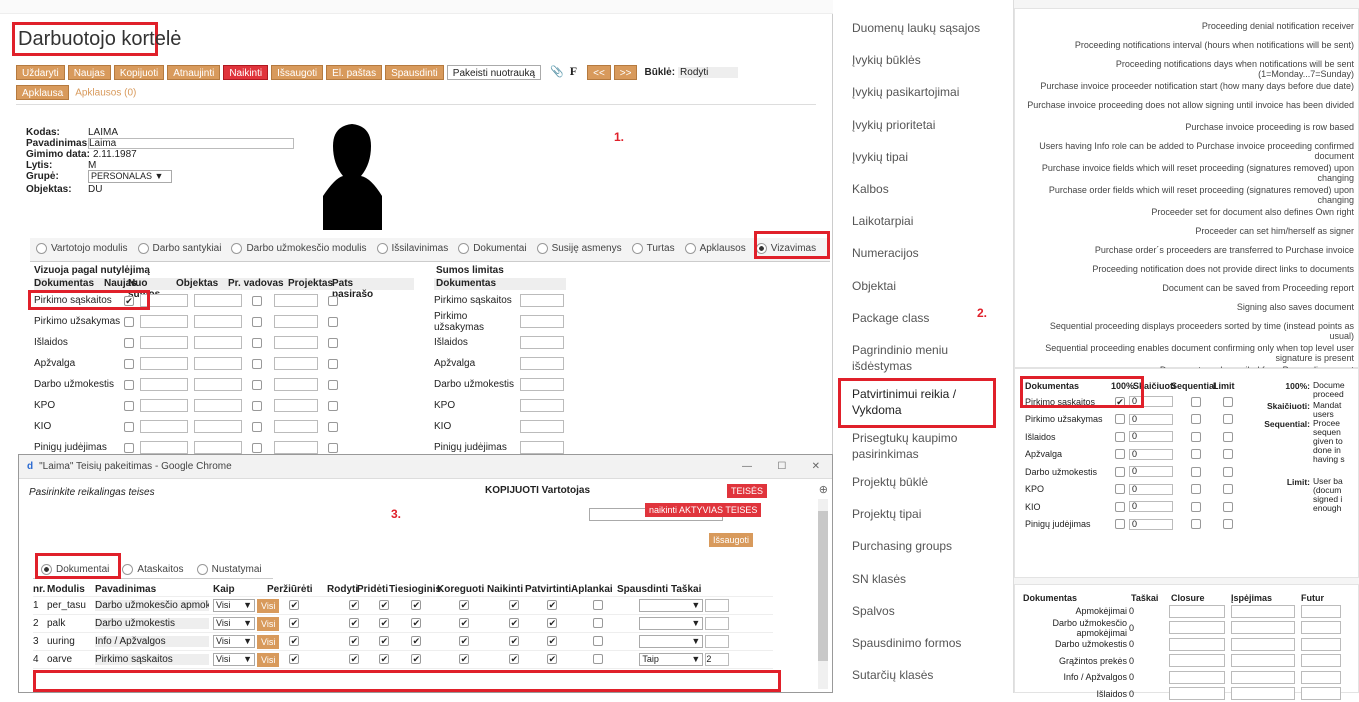 The image size is (1359, 702). I want to click on tab-nustatymai: Nustatymai, so click(229, 567).